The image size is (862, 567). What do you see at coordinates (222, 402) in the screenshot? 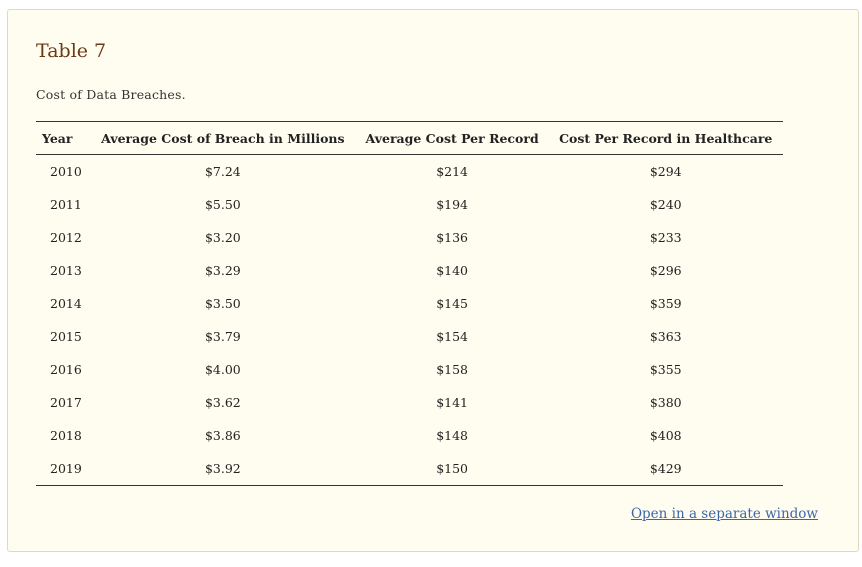
I see `cell-avg-cost-breach: $3.62` at bounding box center [222, 402].